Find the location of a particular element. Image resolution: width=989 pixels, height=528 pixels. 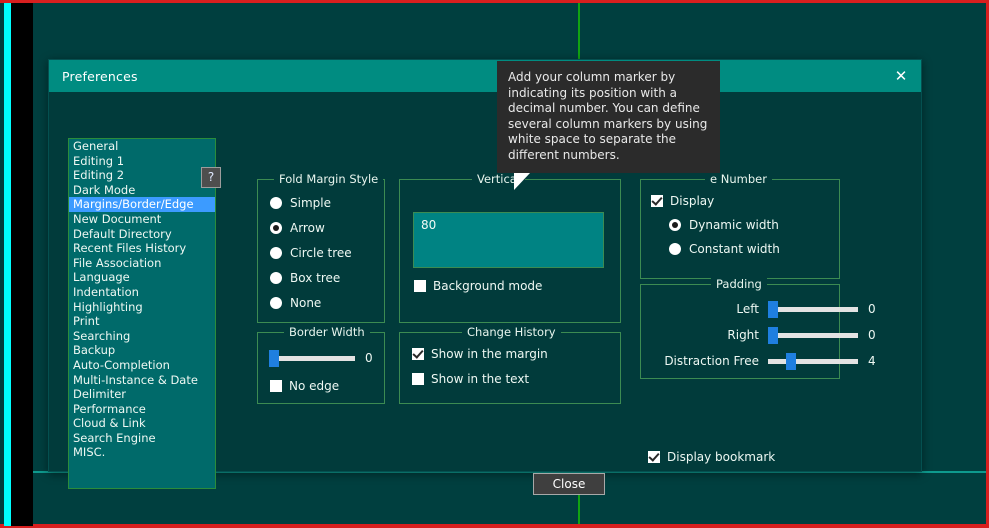

radio-label: Box tree is located at coordinates (315, 278).